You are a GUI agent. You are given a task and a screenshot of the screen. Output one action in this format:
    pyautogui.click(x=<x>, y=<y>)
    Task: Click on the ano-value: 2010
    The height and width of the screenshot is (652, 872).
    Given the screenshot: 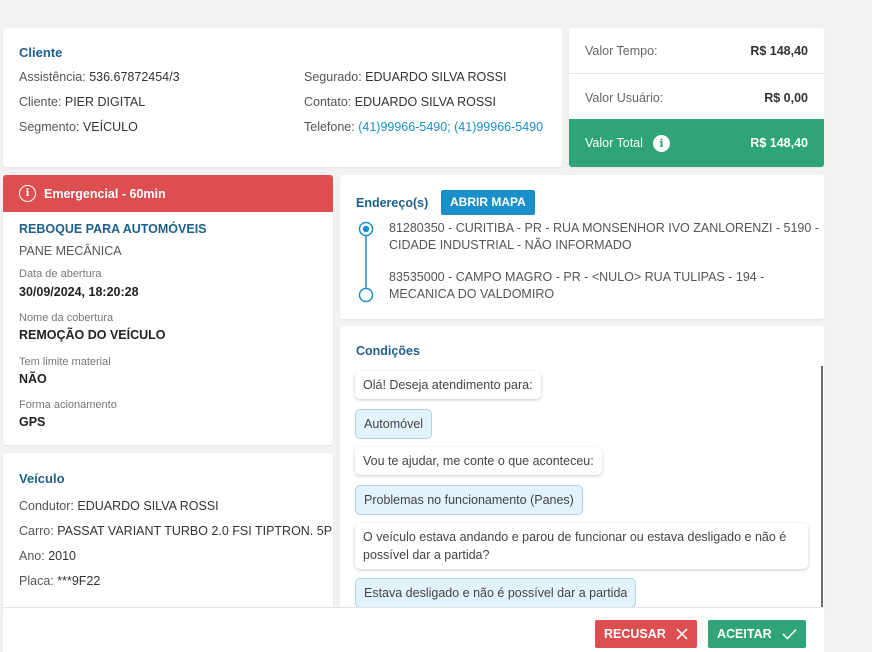 What is the action you would take?
    pyautogui.click(x=62, y=556)
    